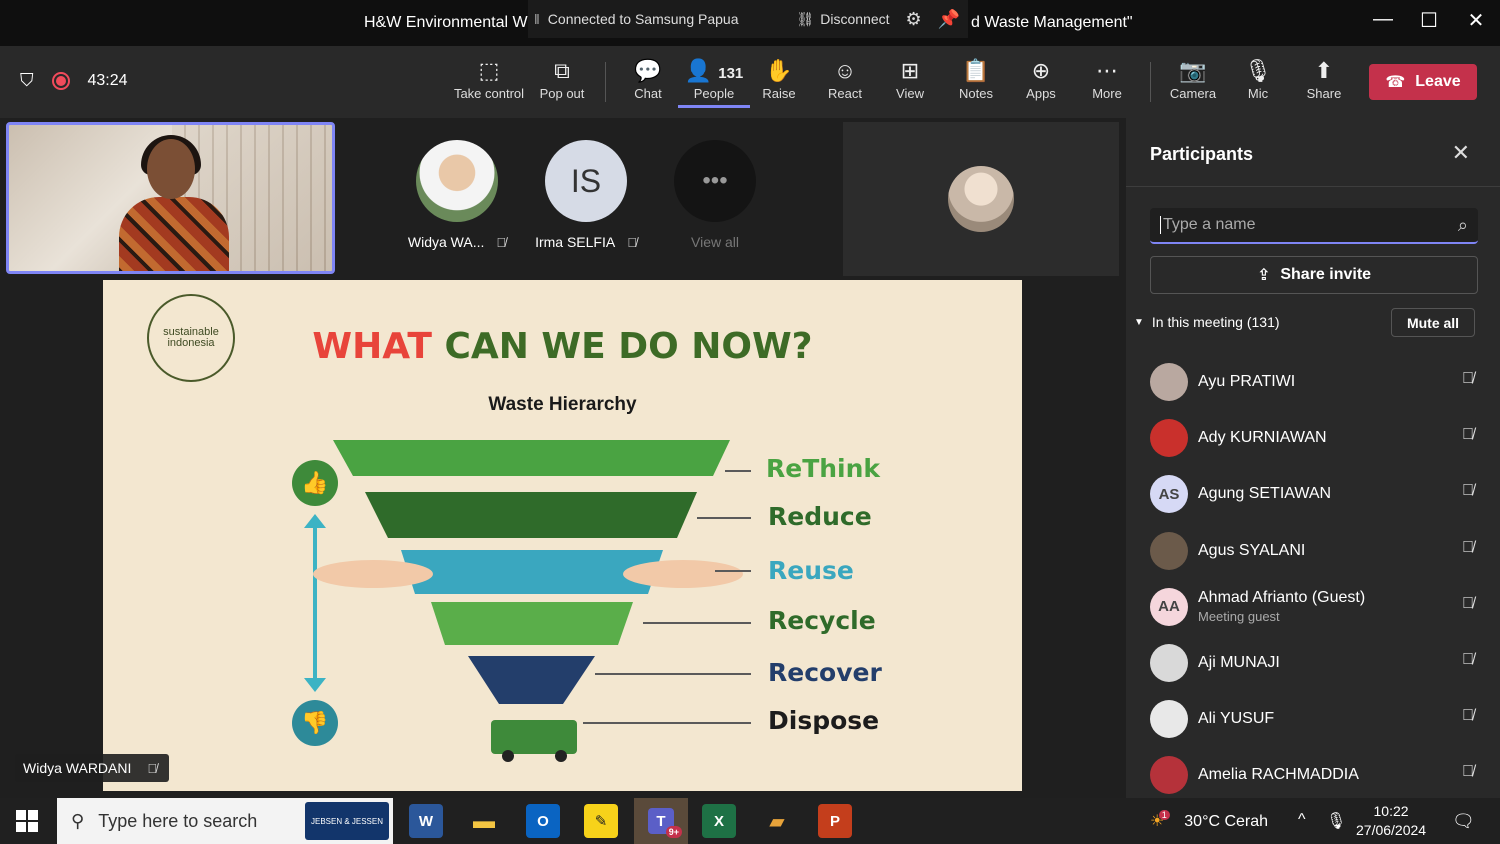  Describe the element at coordinates (457, 195) in the screenshot. I see `participant-tile: Widya WA... 🎙̸` at that location.